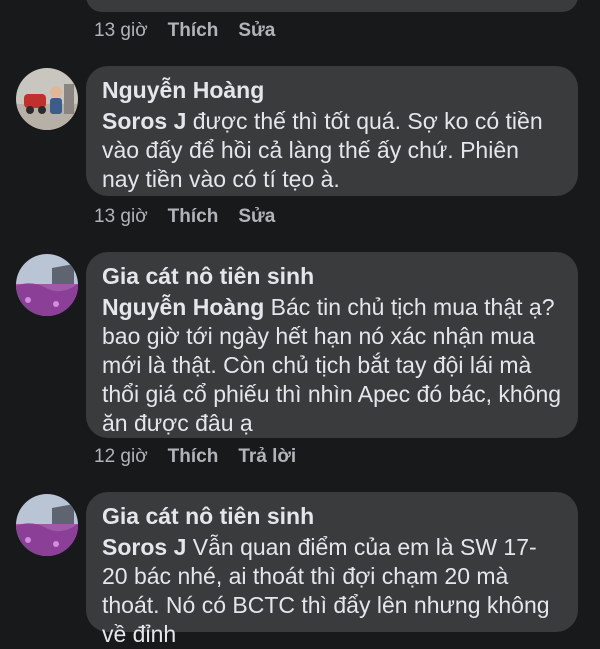  What do you see at coordinates (332, 90) in the screenshot?
I see `comment-author: Nguyễn Hoàng` at bounding box center [332, 90].